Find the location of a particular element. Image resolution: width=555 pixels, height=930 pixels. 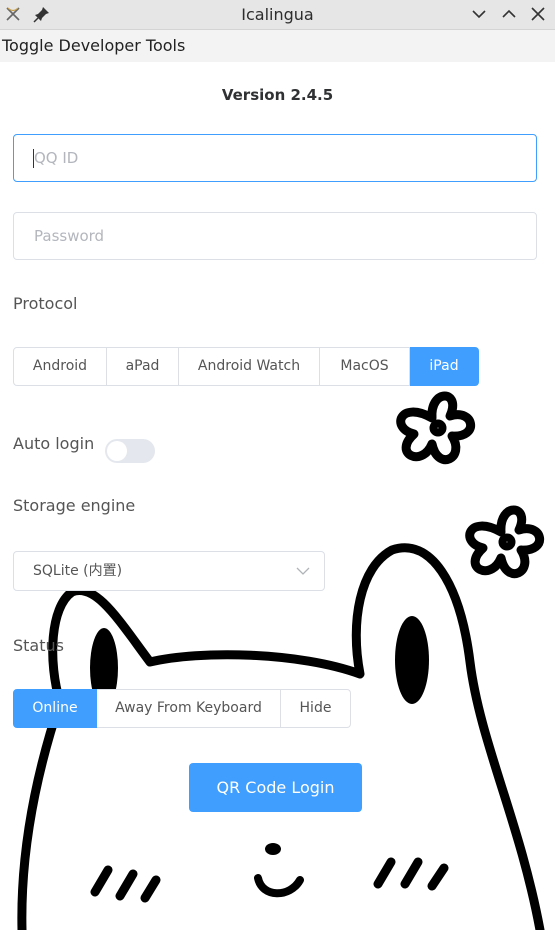

version-label: Version 2.4.5 is located at coordinates (277, 95).